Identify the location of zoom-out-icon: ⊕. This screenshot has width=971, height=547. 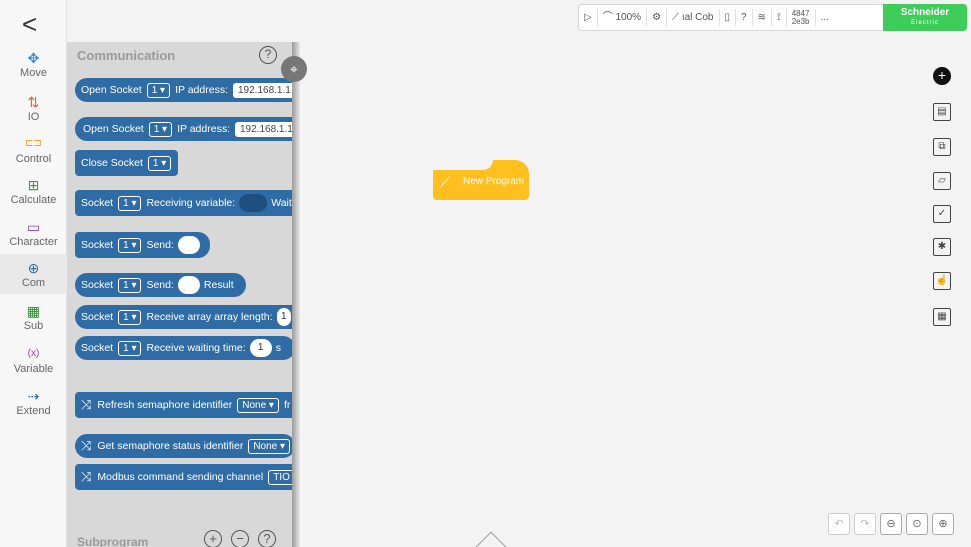
(943, 524).